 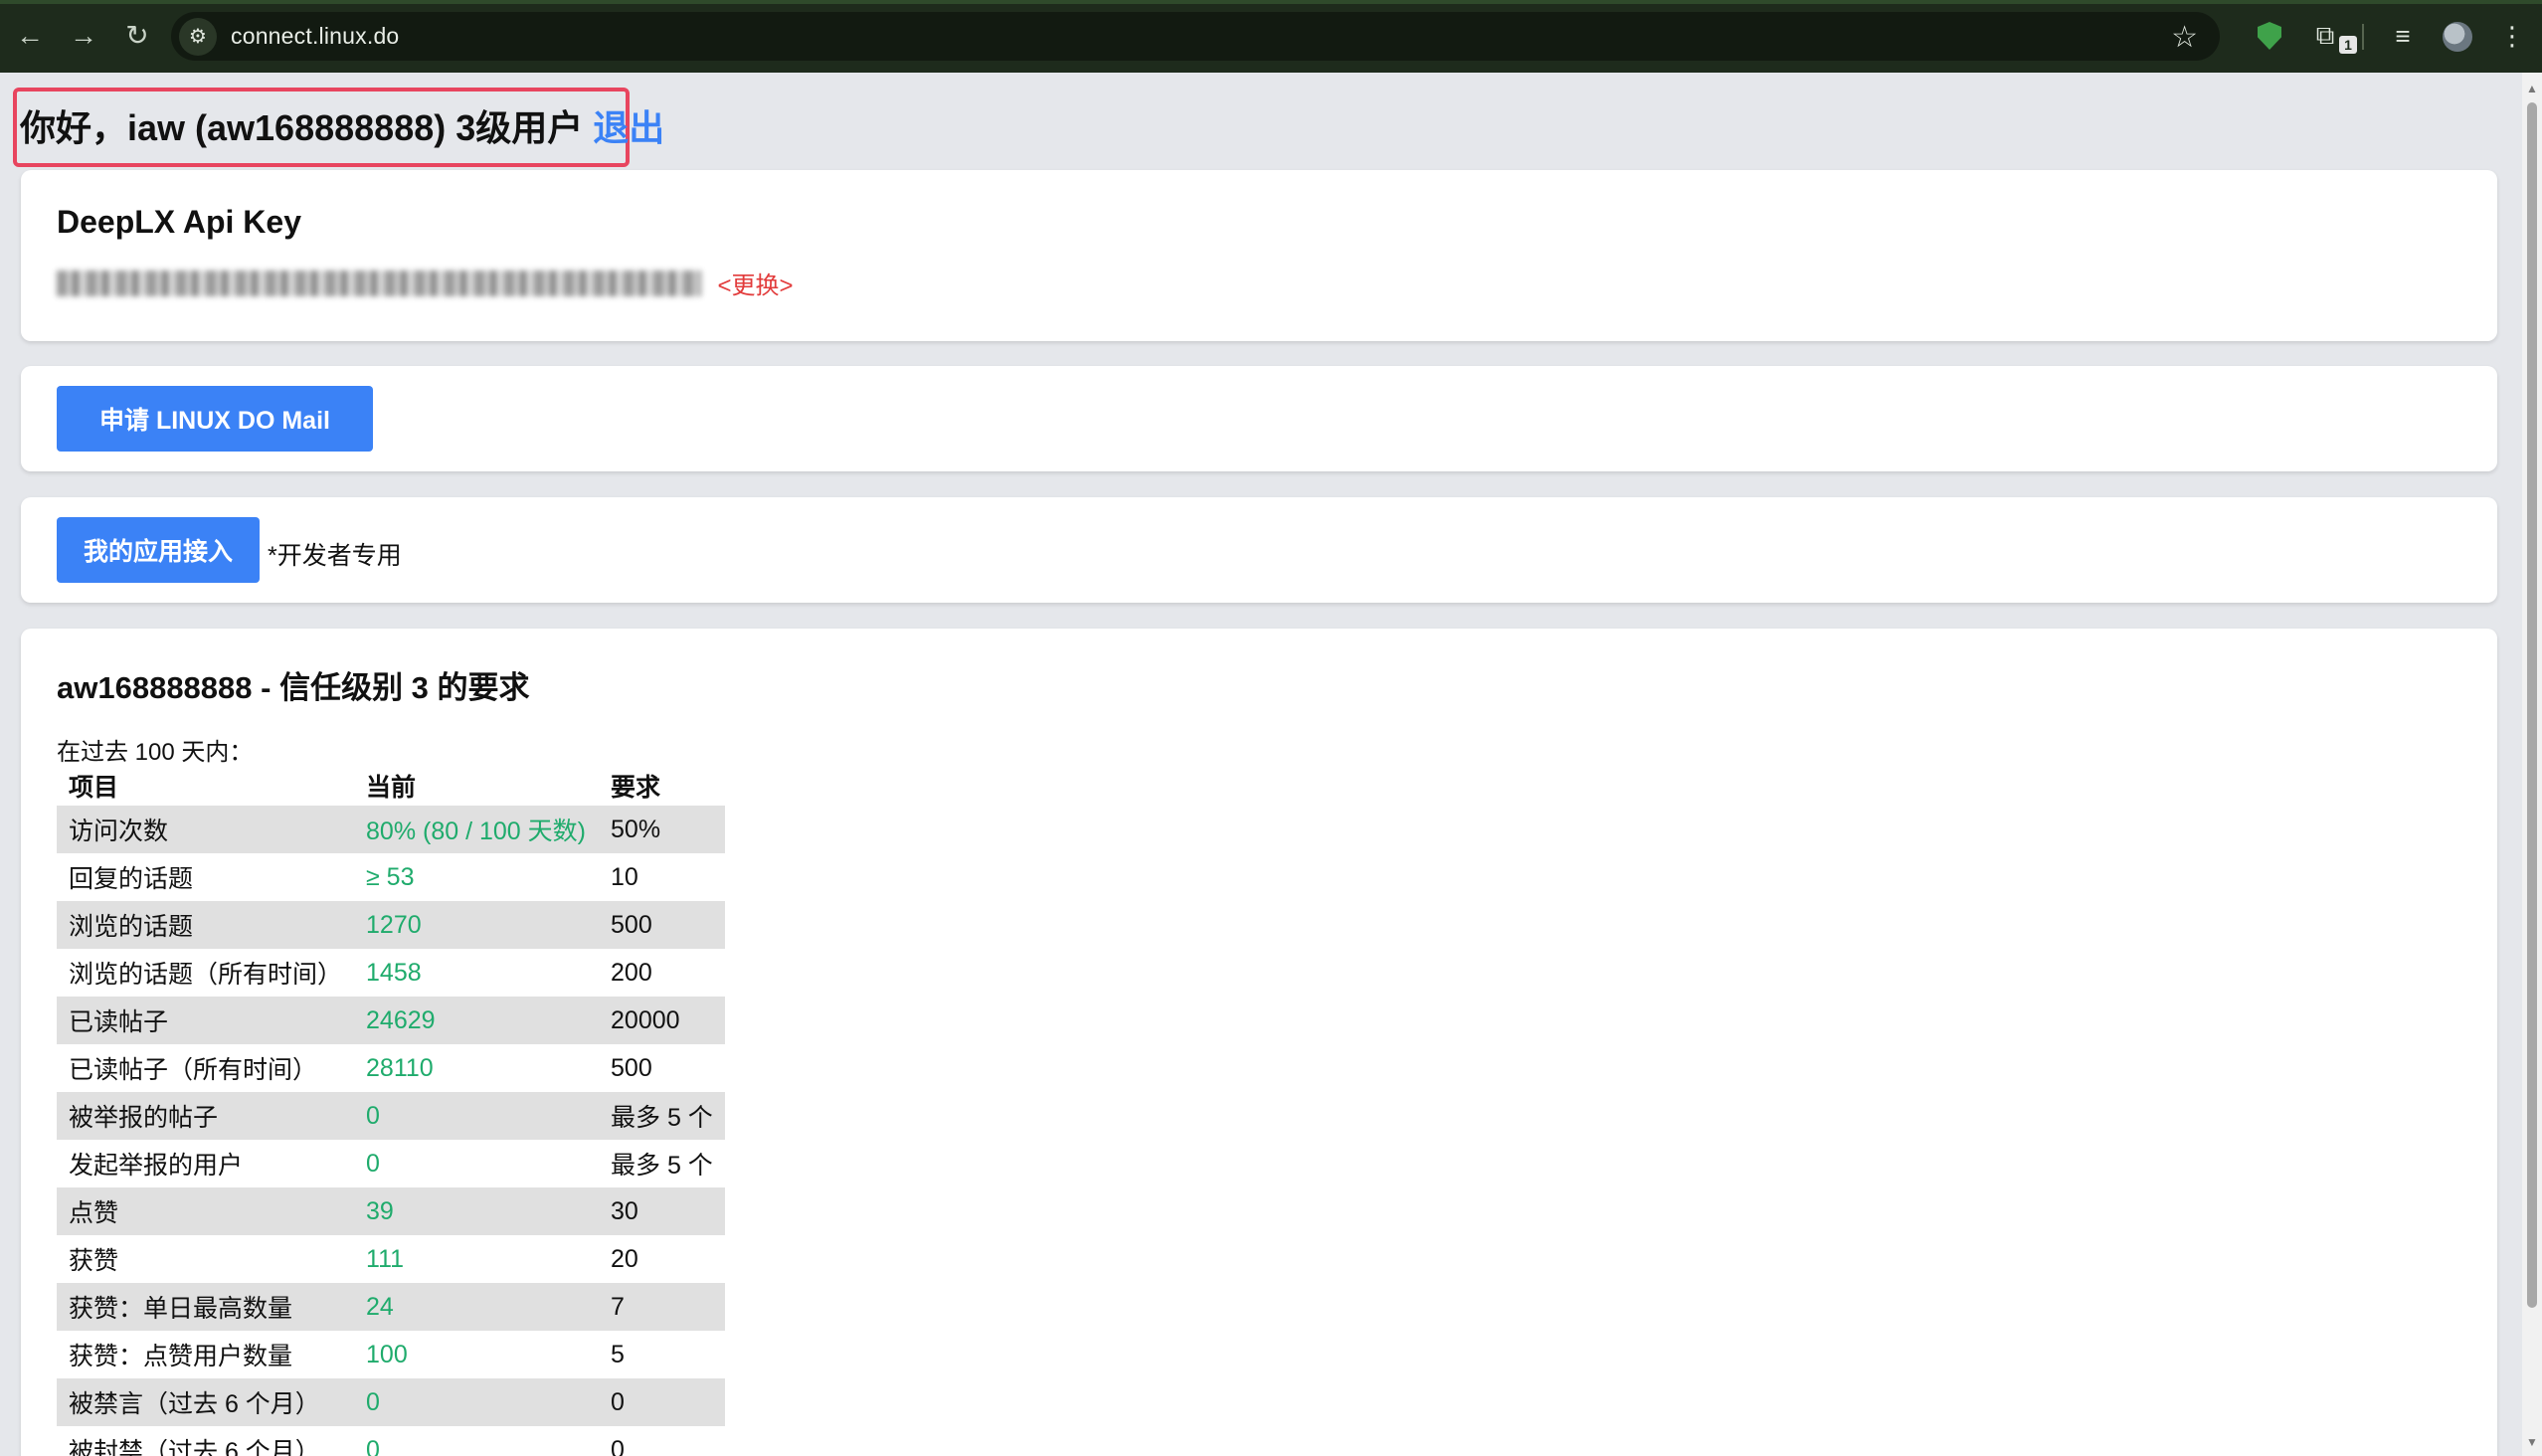 I want to click on my-apps-button: 我的应用接入, so click(x=158, y=550).